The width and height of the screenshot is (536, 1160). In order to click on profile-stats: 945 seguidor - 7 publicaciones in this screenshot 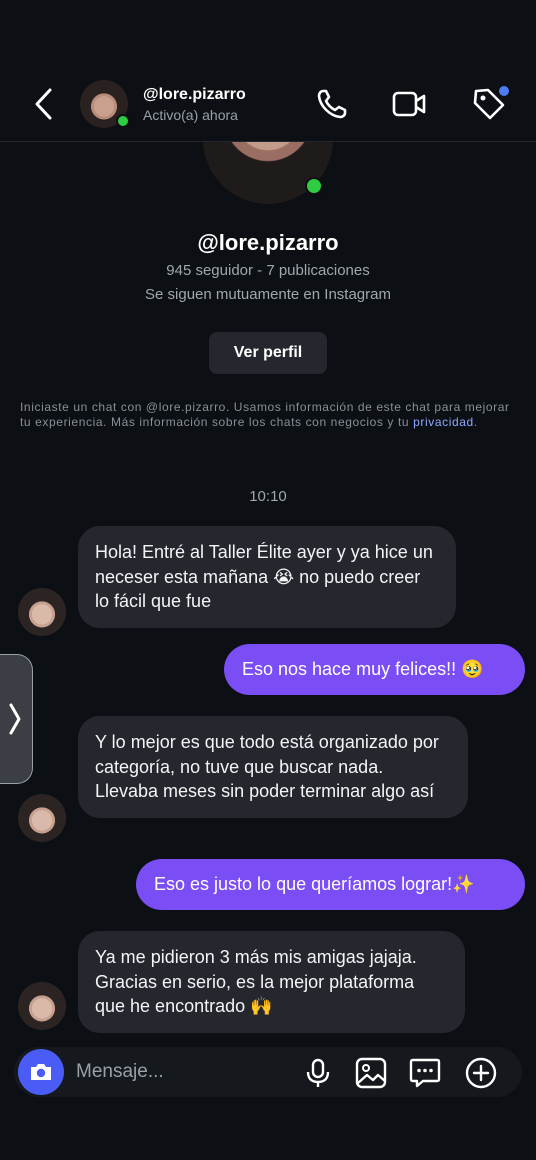, I will do `click(268, 270)`.